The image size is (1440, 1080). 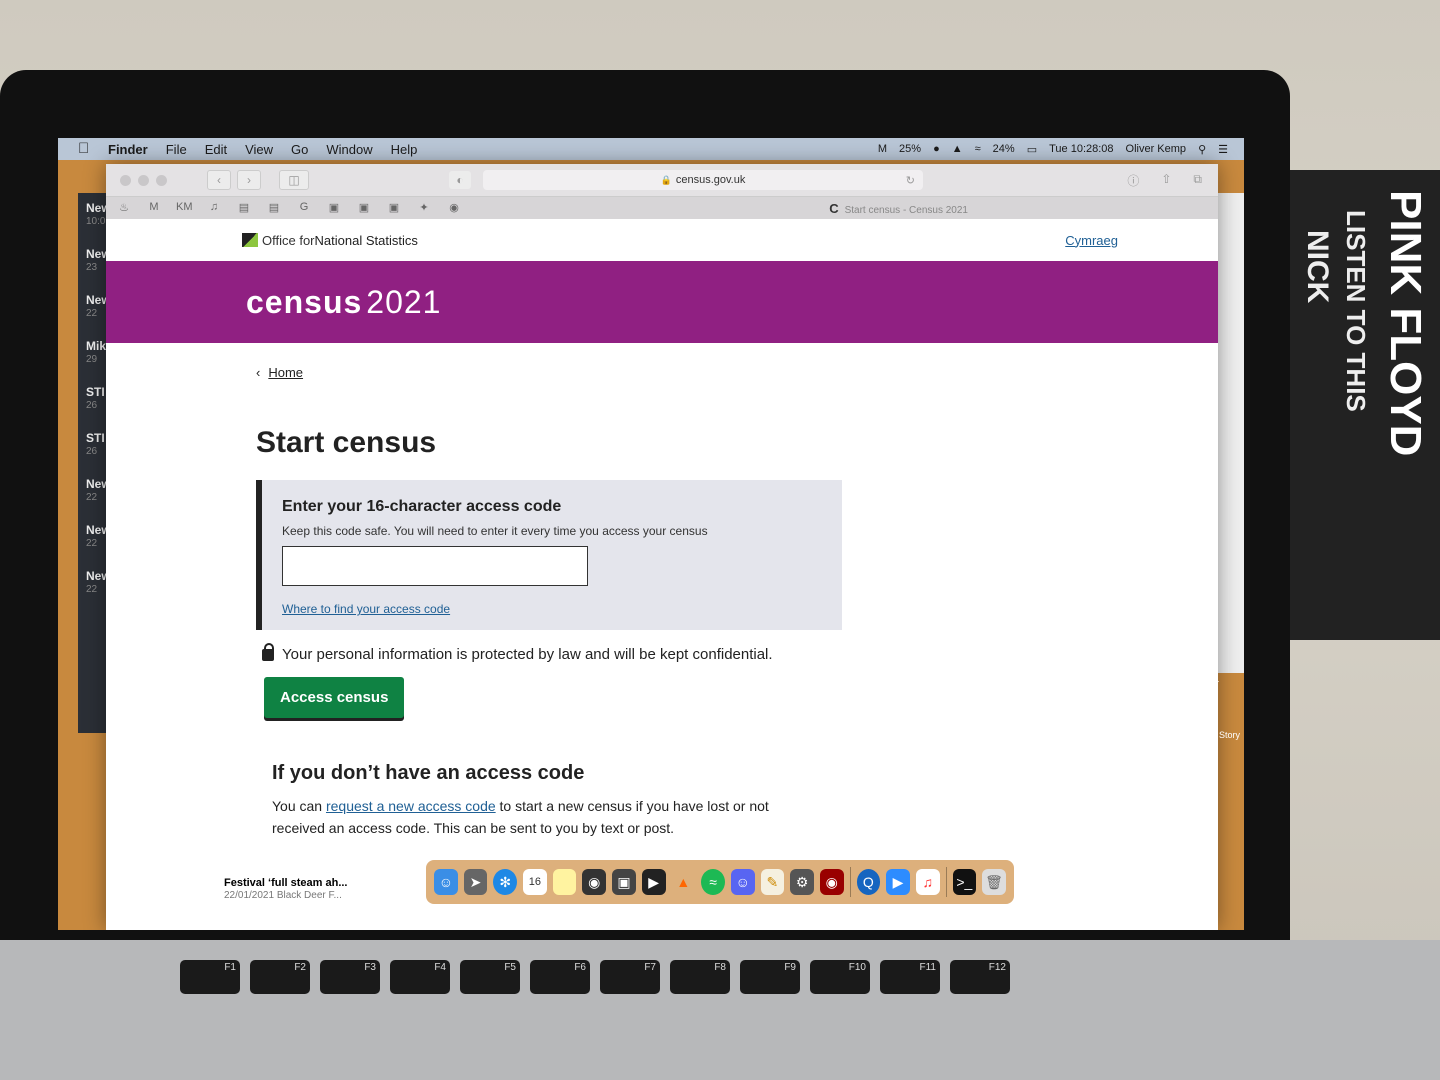 What do you see at coordinates (350, 977) in the screenshot?
I see `key: F3` at bounding box center [350, 977].